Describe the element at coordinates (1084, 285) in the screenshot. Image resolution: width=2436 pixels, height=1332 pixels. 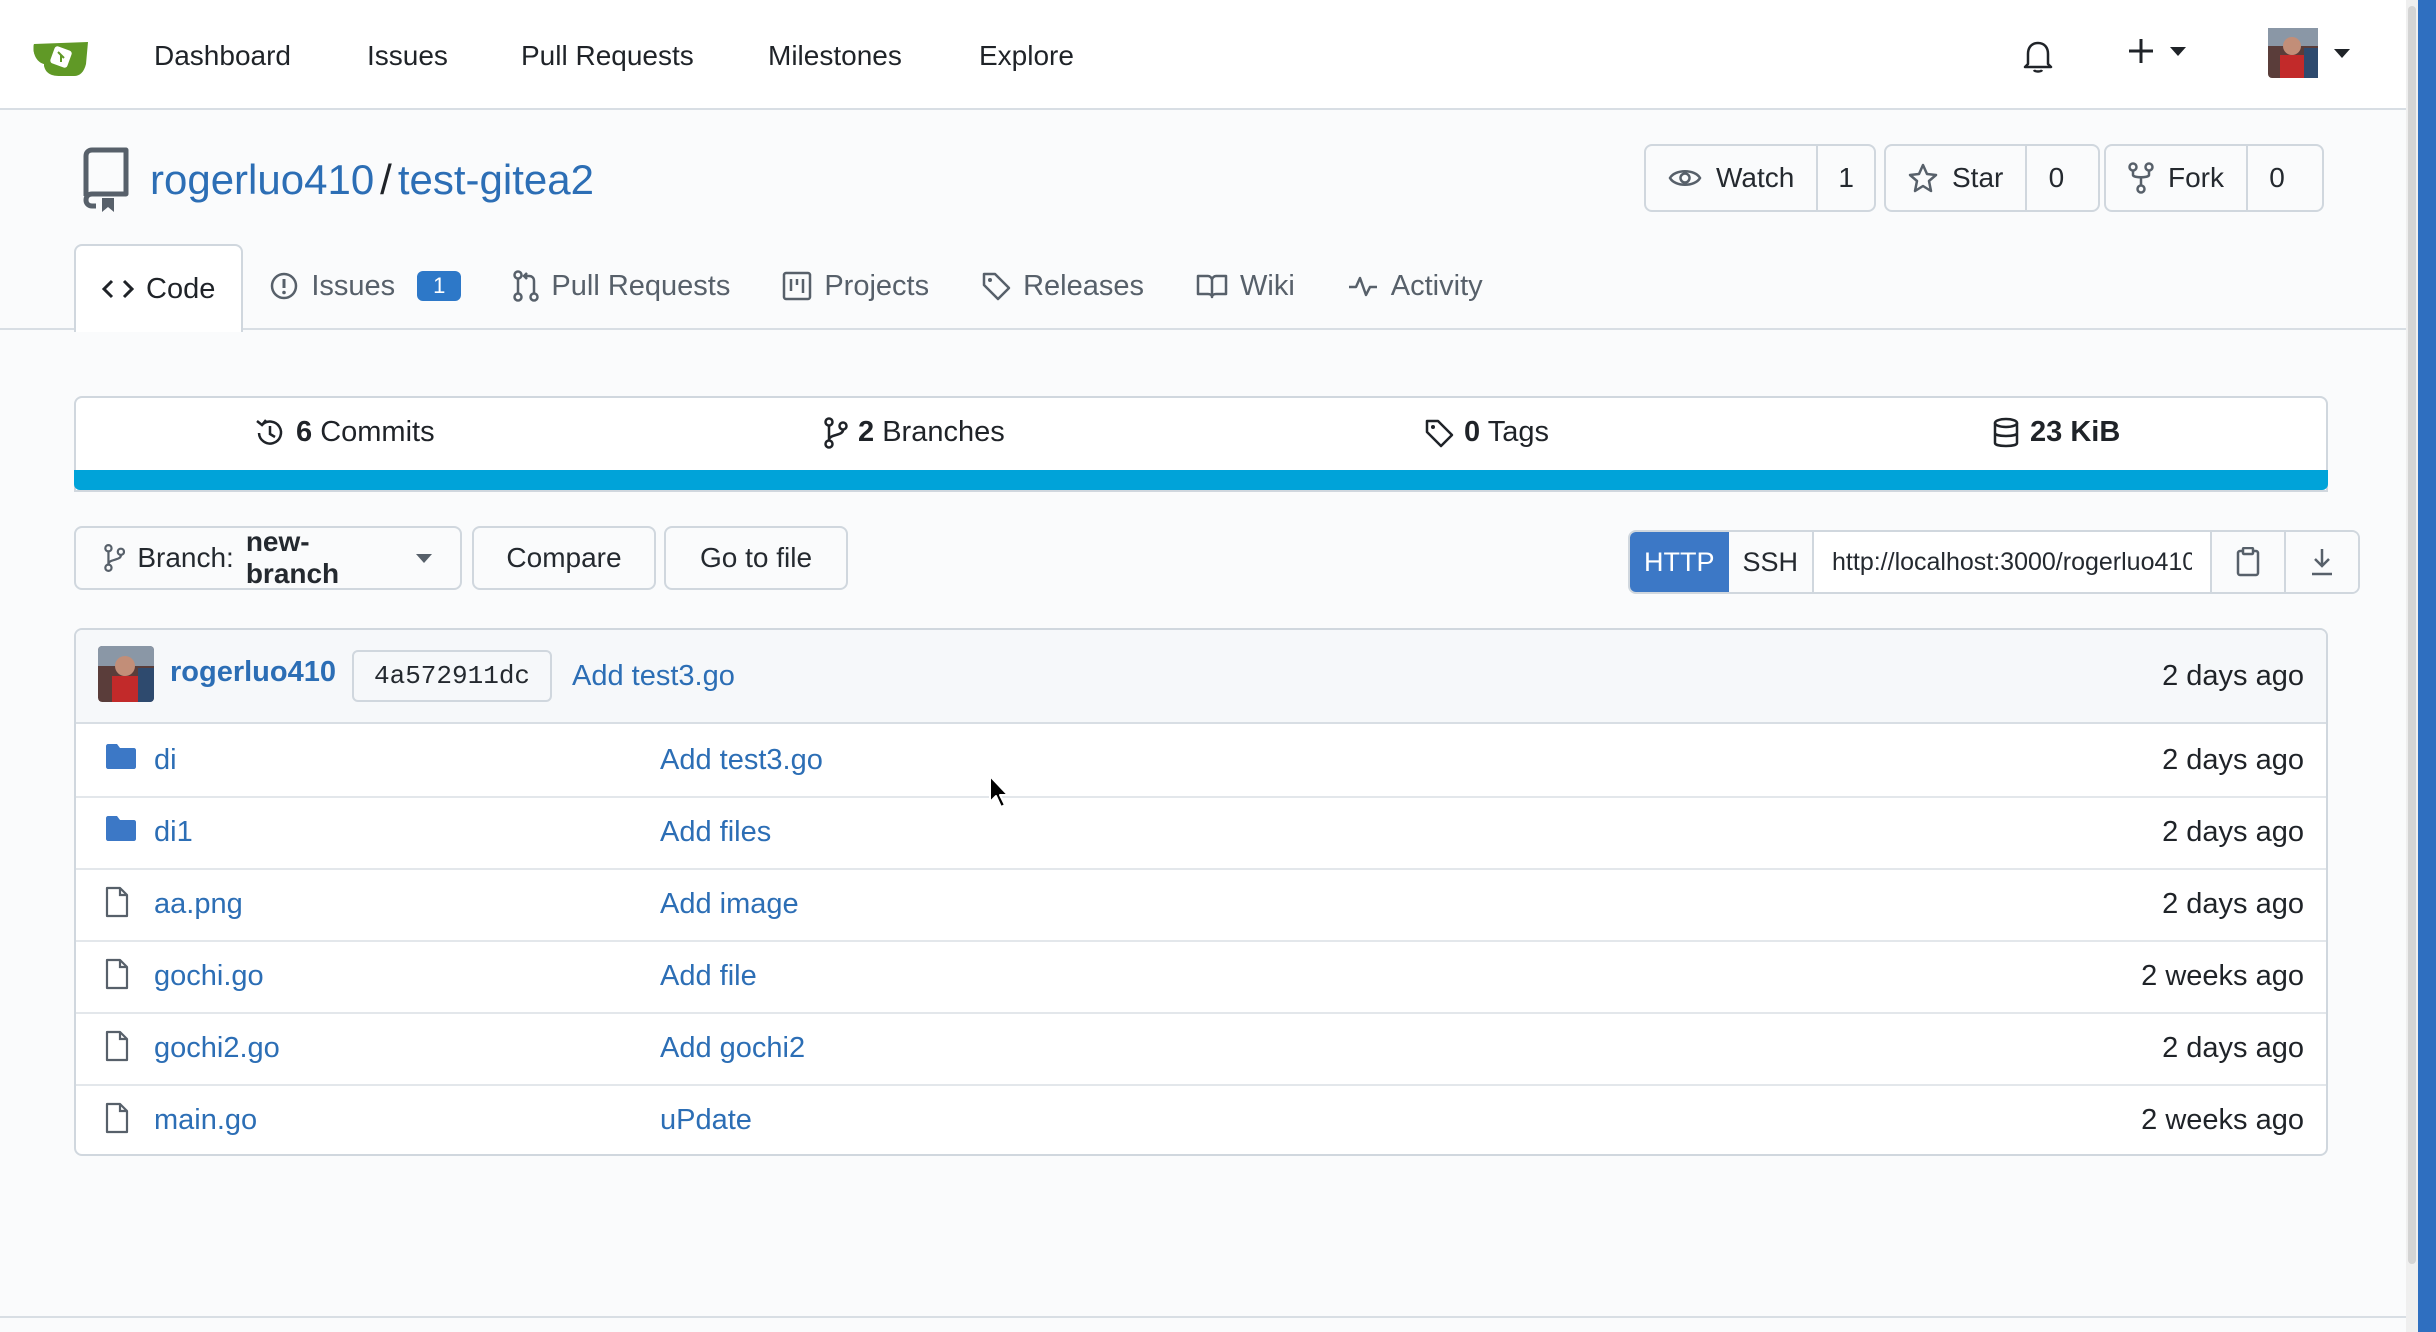
I see `tab-releases-label: Releases` at that location.